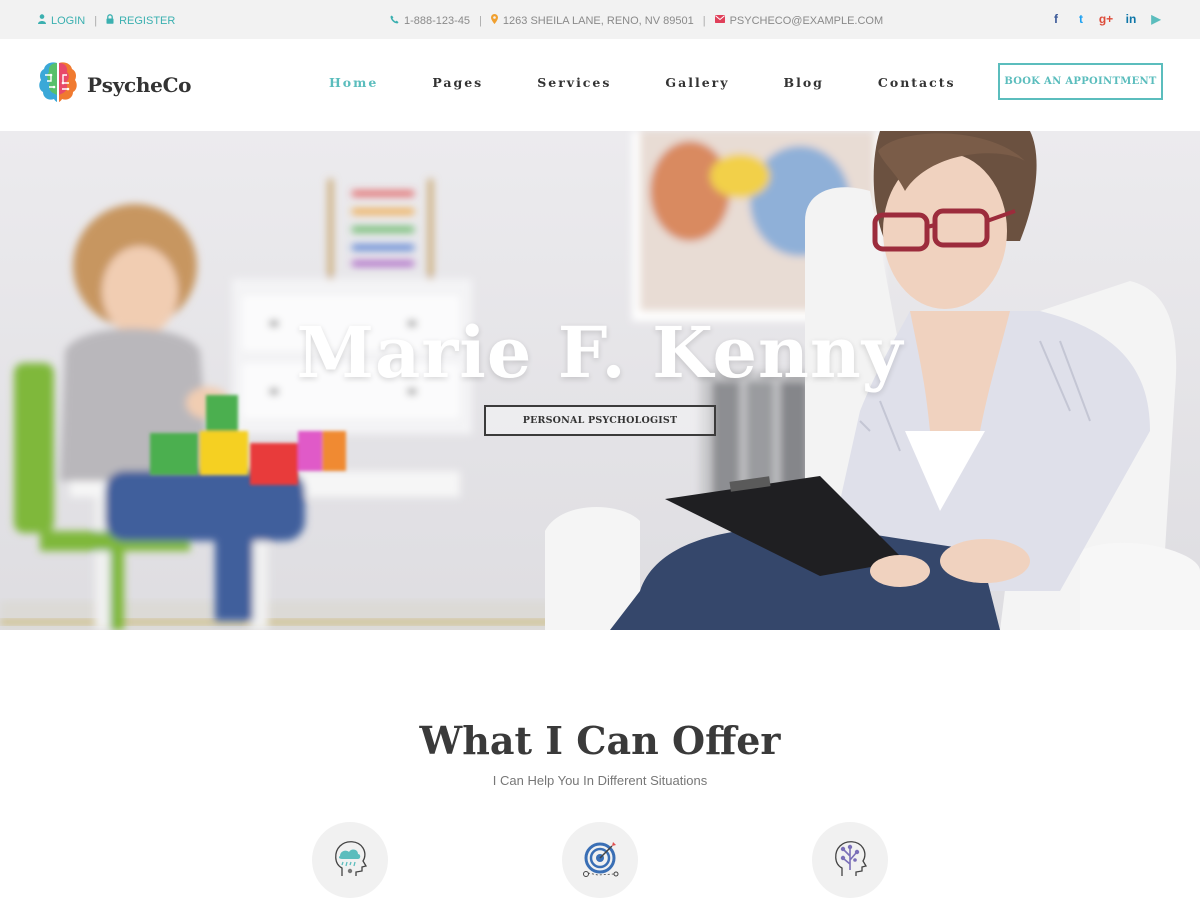 This screenshot has width=1200, height=900. I want to click on youtube-play-link: ▶, so click(1156, 19).